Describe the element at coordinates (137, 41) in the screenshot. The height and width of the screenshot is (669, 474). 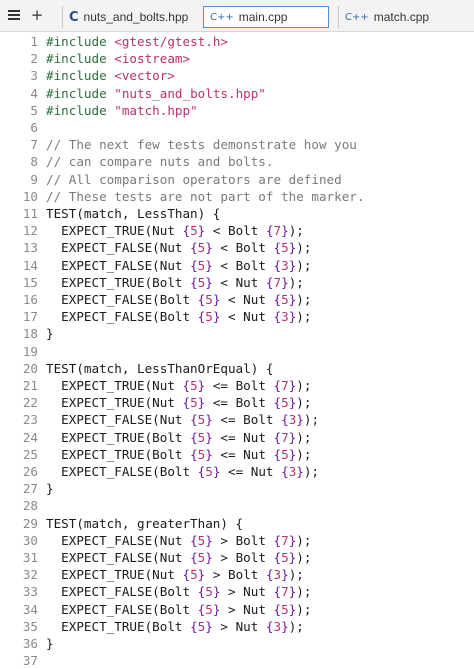
I see `code-text: #include <gtest/gtest.h>` at that location.